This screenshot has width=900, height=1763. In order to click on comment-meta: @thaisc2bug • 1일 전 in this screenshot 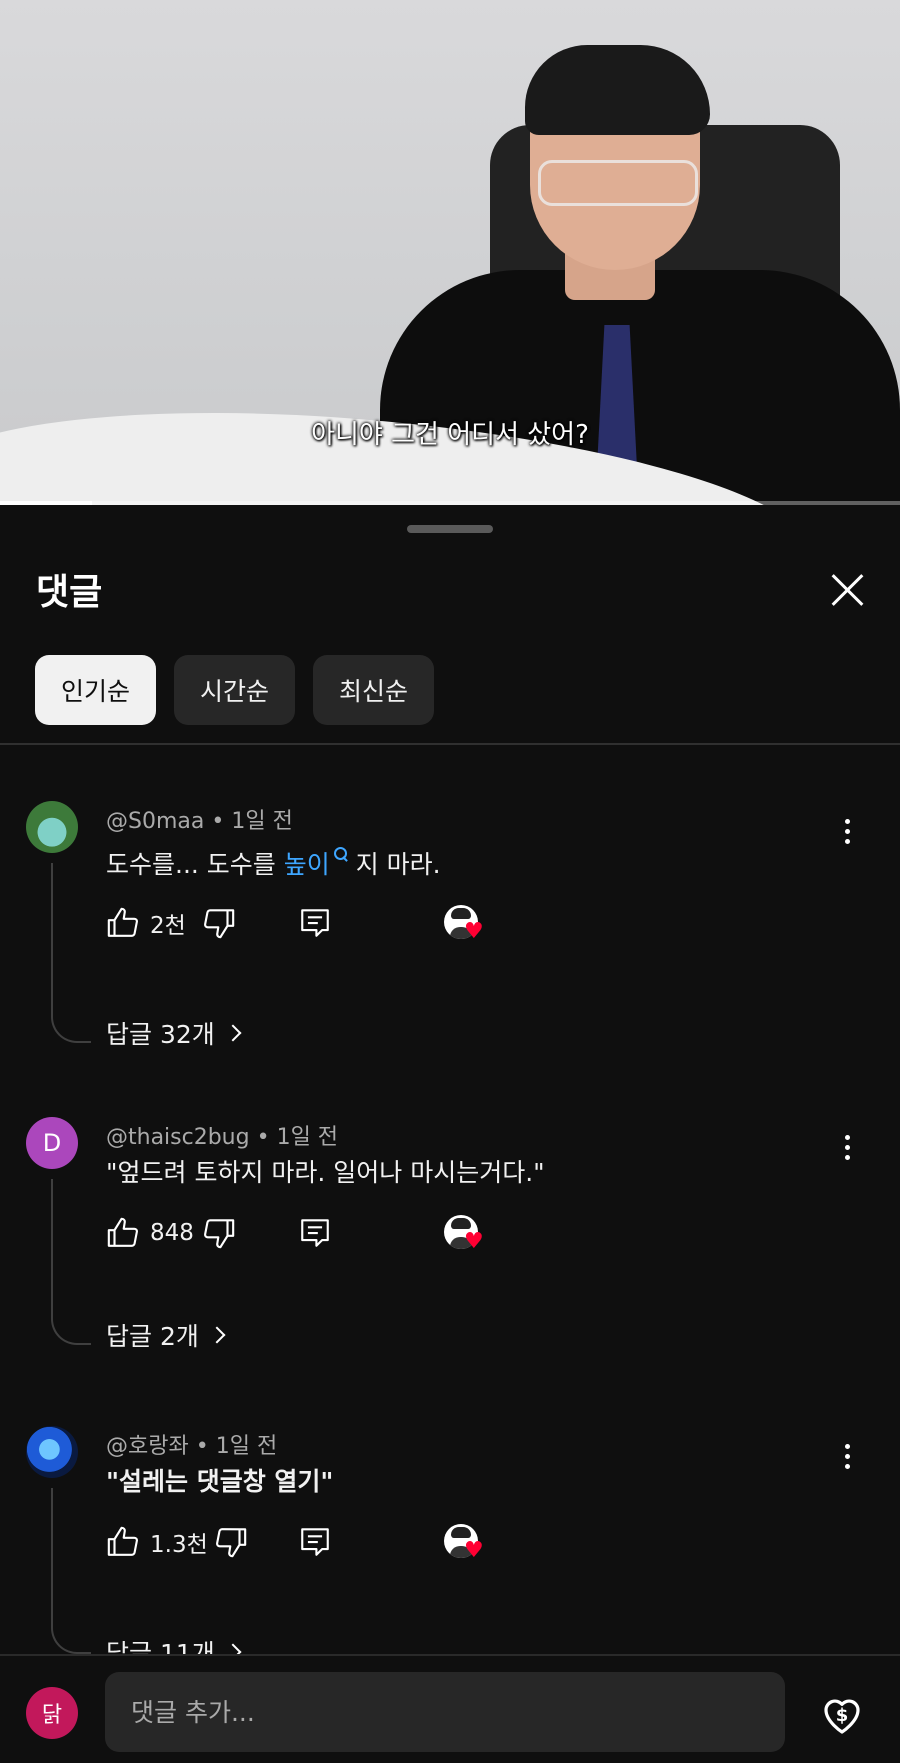, I will do `click(222, 1135)`.